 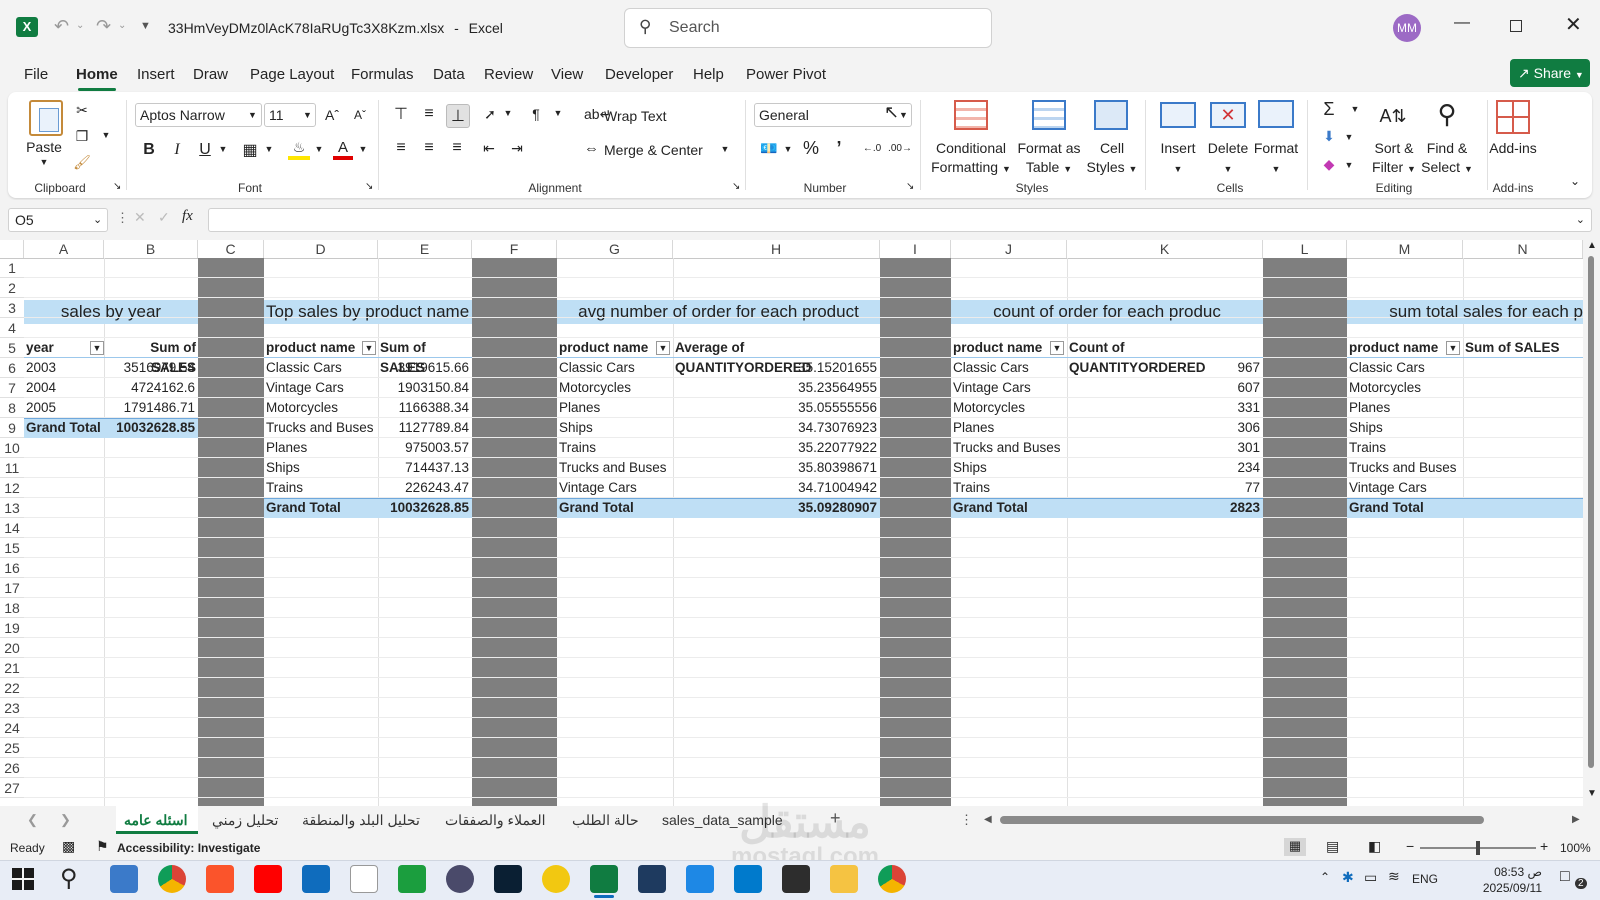 I want to click on scroll-right-icon: ▶, so click(x=1576, y=819).